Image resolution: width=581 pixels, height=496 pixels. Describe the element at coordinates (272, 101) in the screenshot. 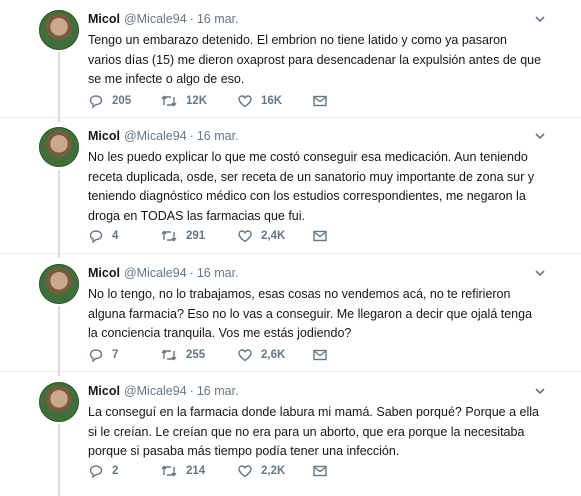

I see `like-count: 16K` at that location.